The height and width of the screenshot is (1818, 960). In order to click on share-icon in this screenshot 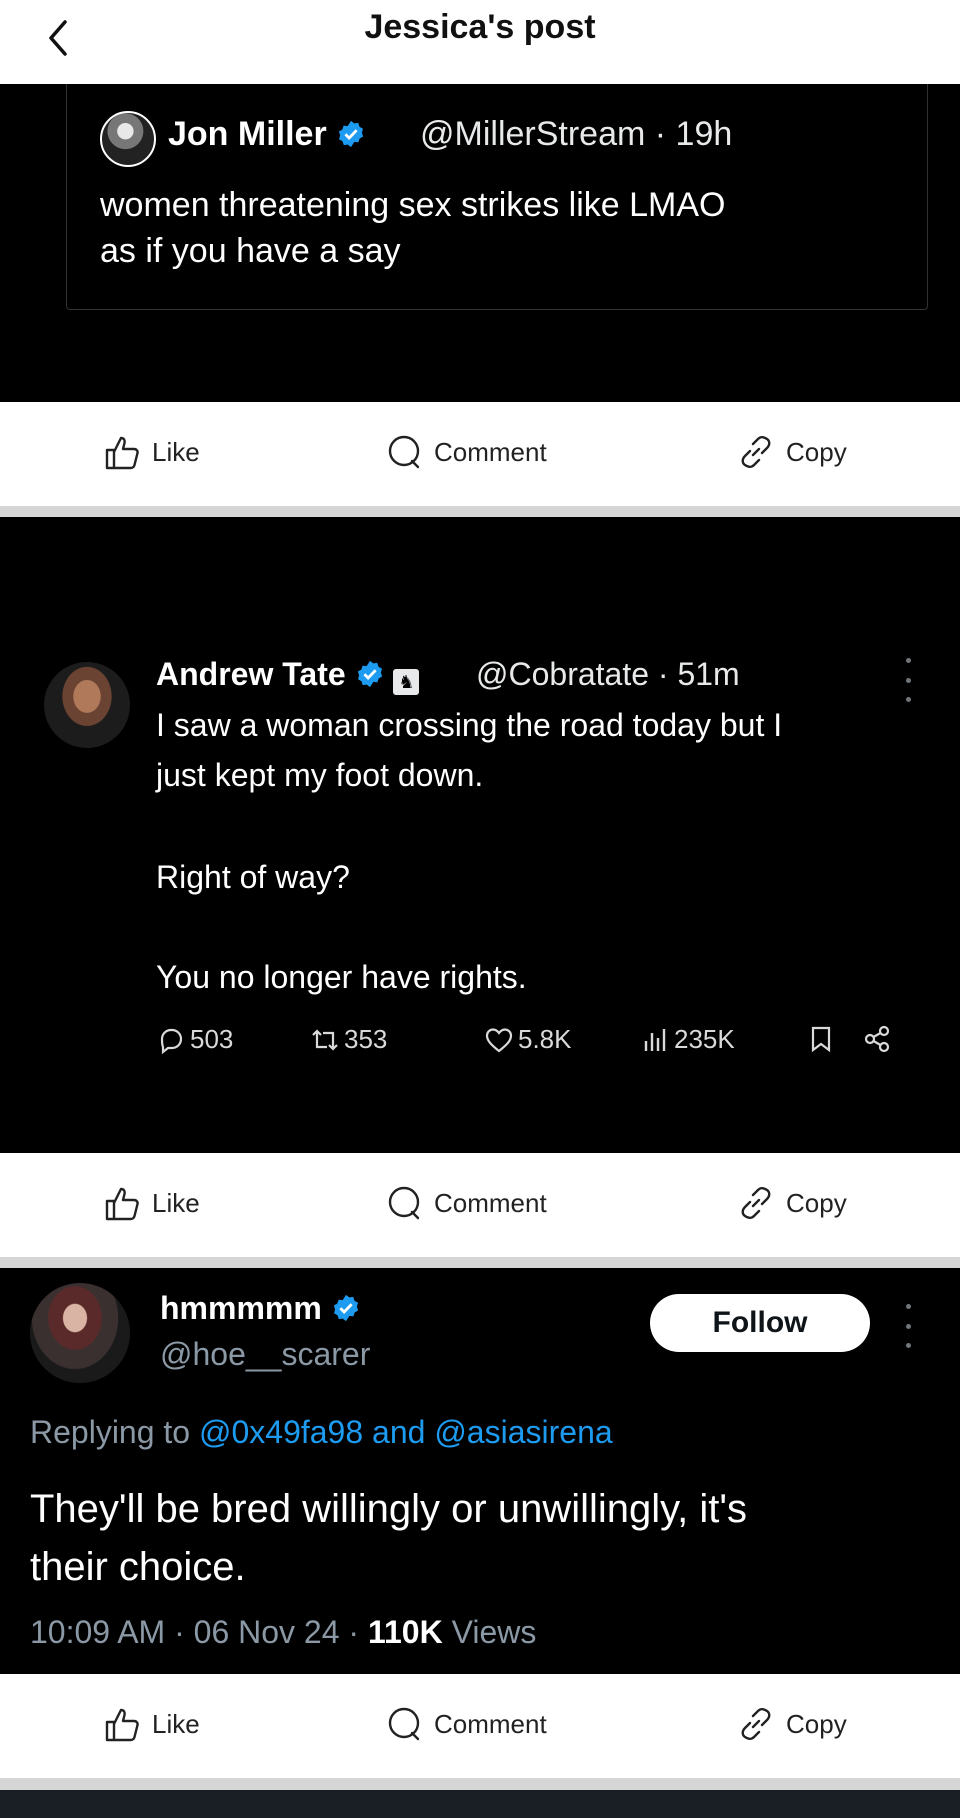, I will do `click(877, 1039)`.